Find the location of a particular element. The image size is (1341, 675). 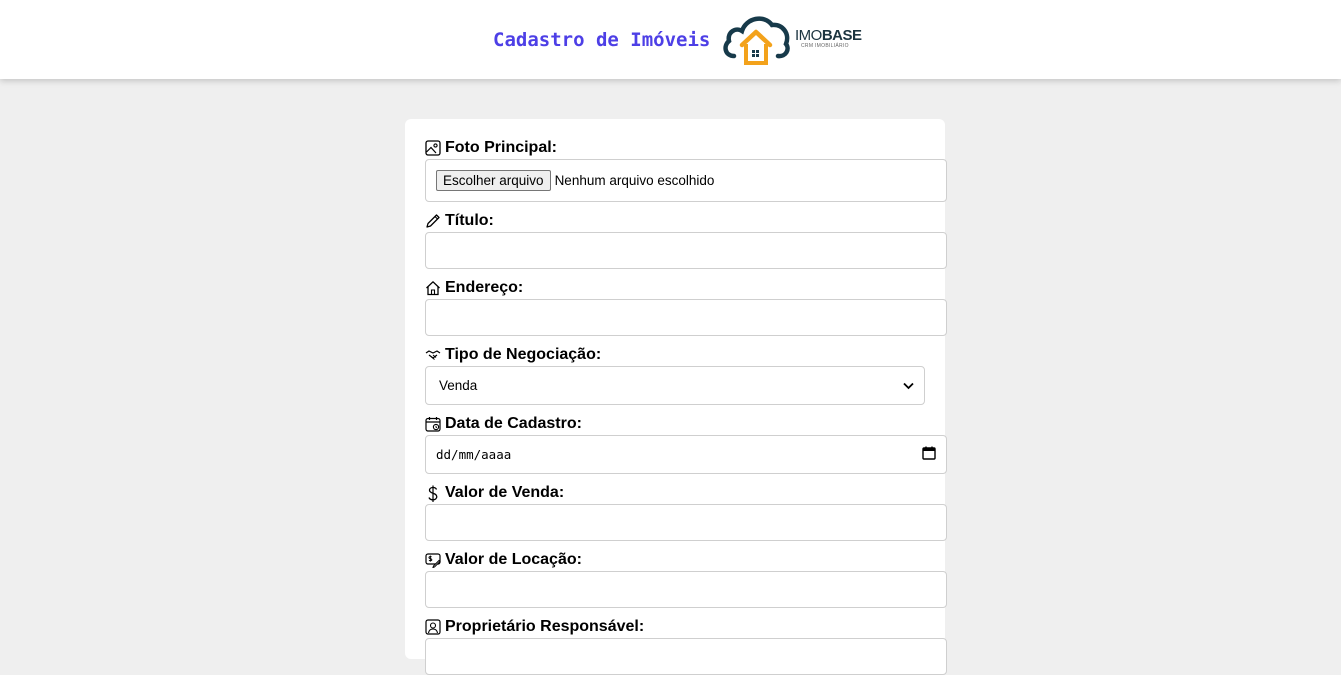

data-label: Data de Cadastro: is located at coordinates (503, 424).